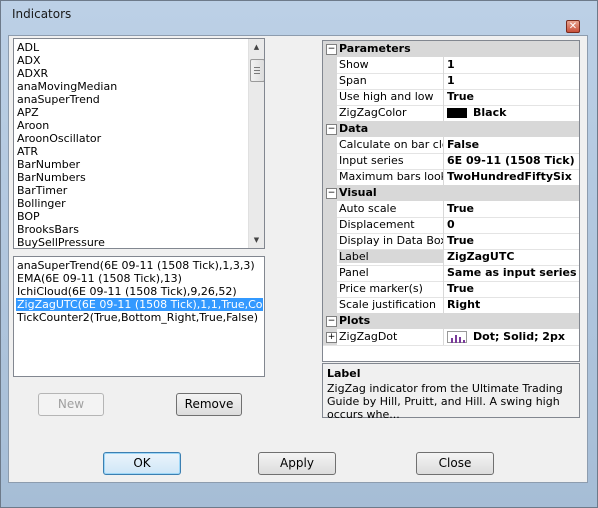  What do you see at coordinates (209, 404) in the screenshot?
I see `remove-button: Remove` at bounding box center [209, 404].